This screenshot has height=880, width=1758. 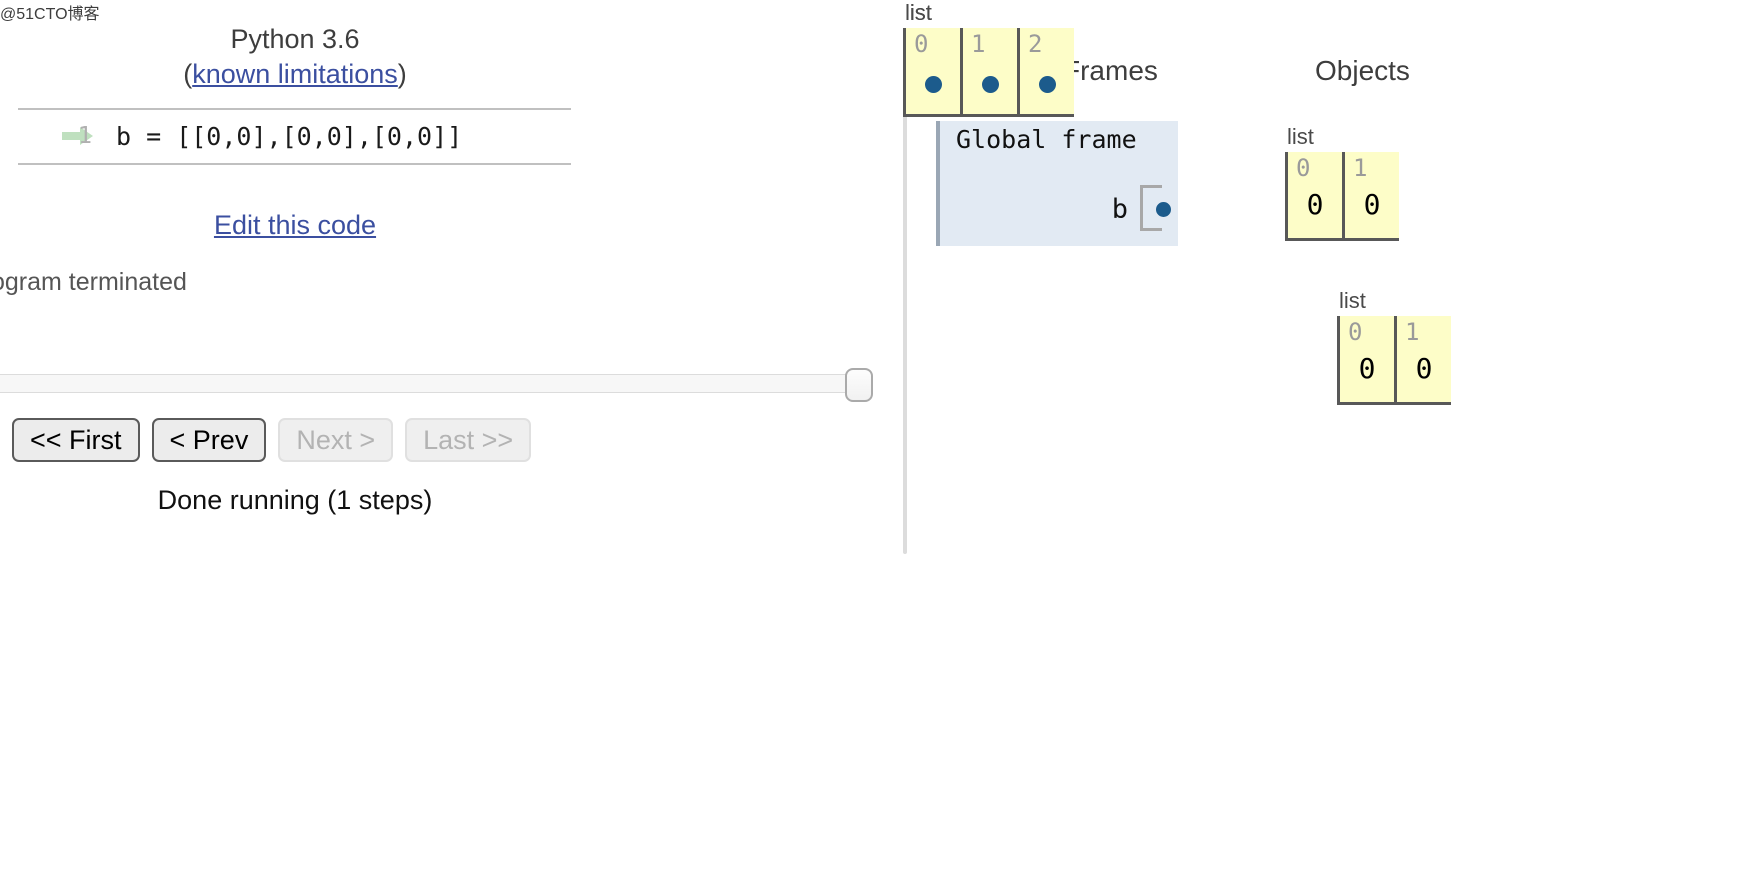 What do you see at coordinates (931, 71) in the screenshot?
I see `list-cell: 0` at bounding box center [931, 71].